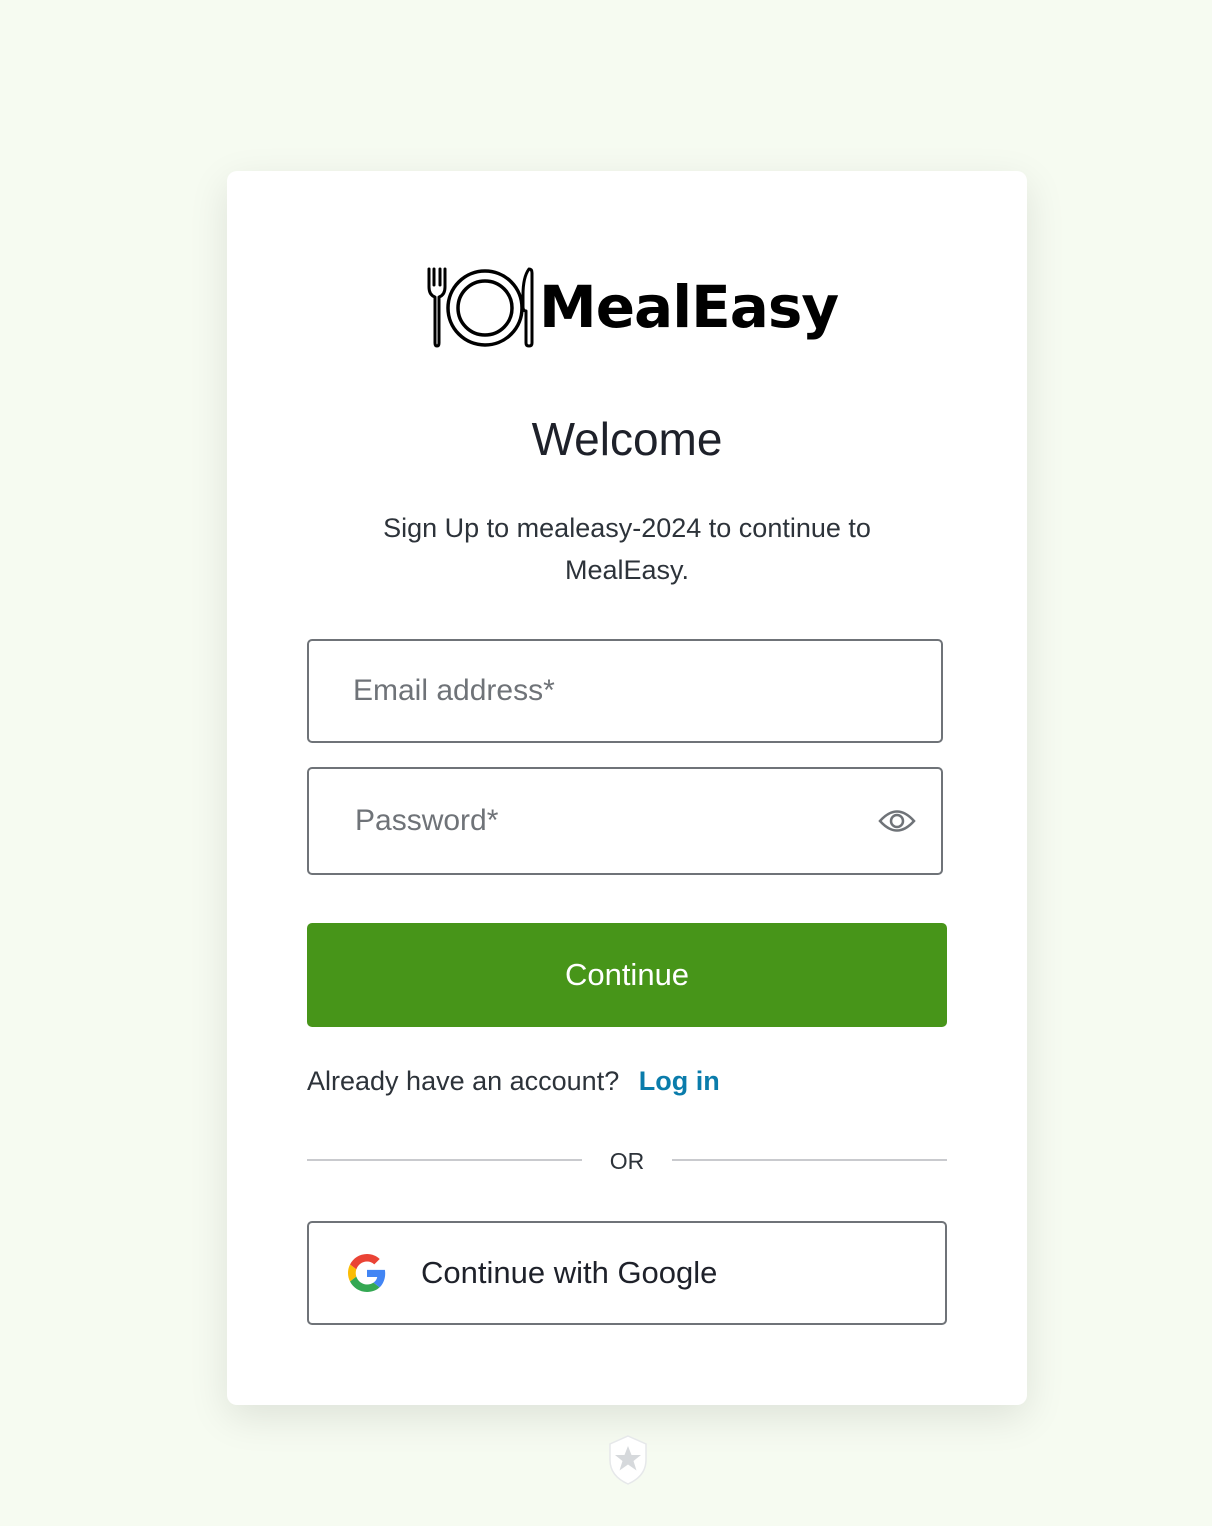 Image resolution: width=1212 pixels, height=1526 pixels. I want to click on or-divider: OR, so click(627, 1161).